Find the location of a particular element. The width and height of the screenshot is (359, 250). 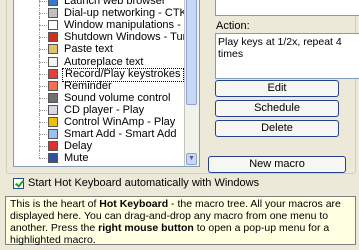

speaker-icon is located at coordinates (53, 97).